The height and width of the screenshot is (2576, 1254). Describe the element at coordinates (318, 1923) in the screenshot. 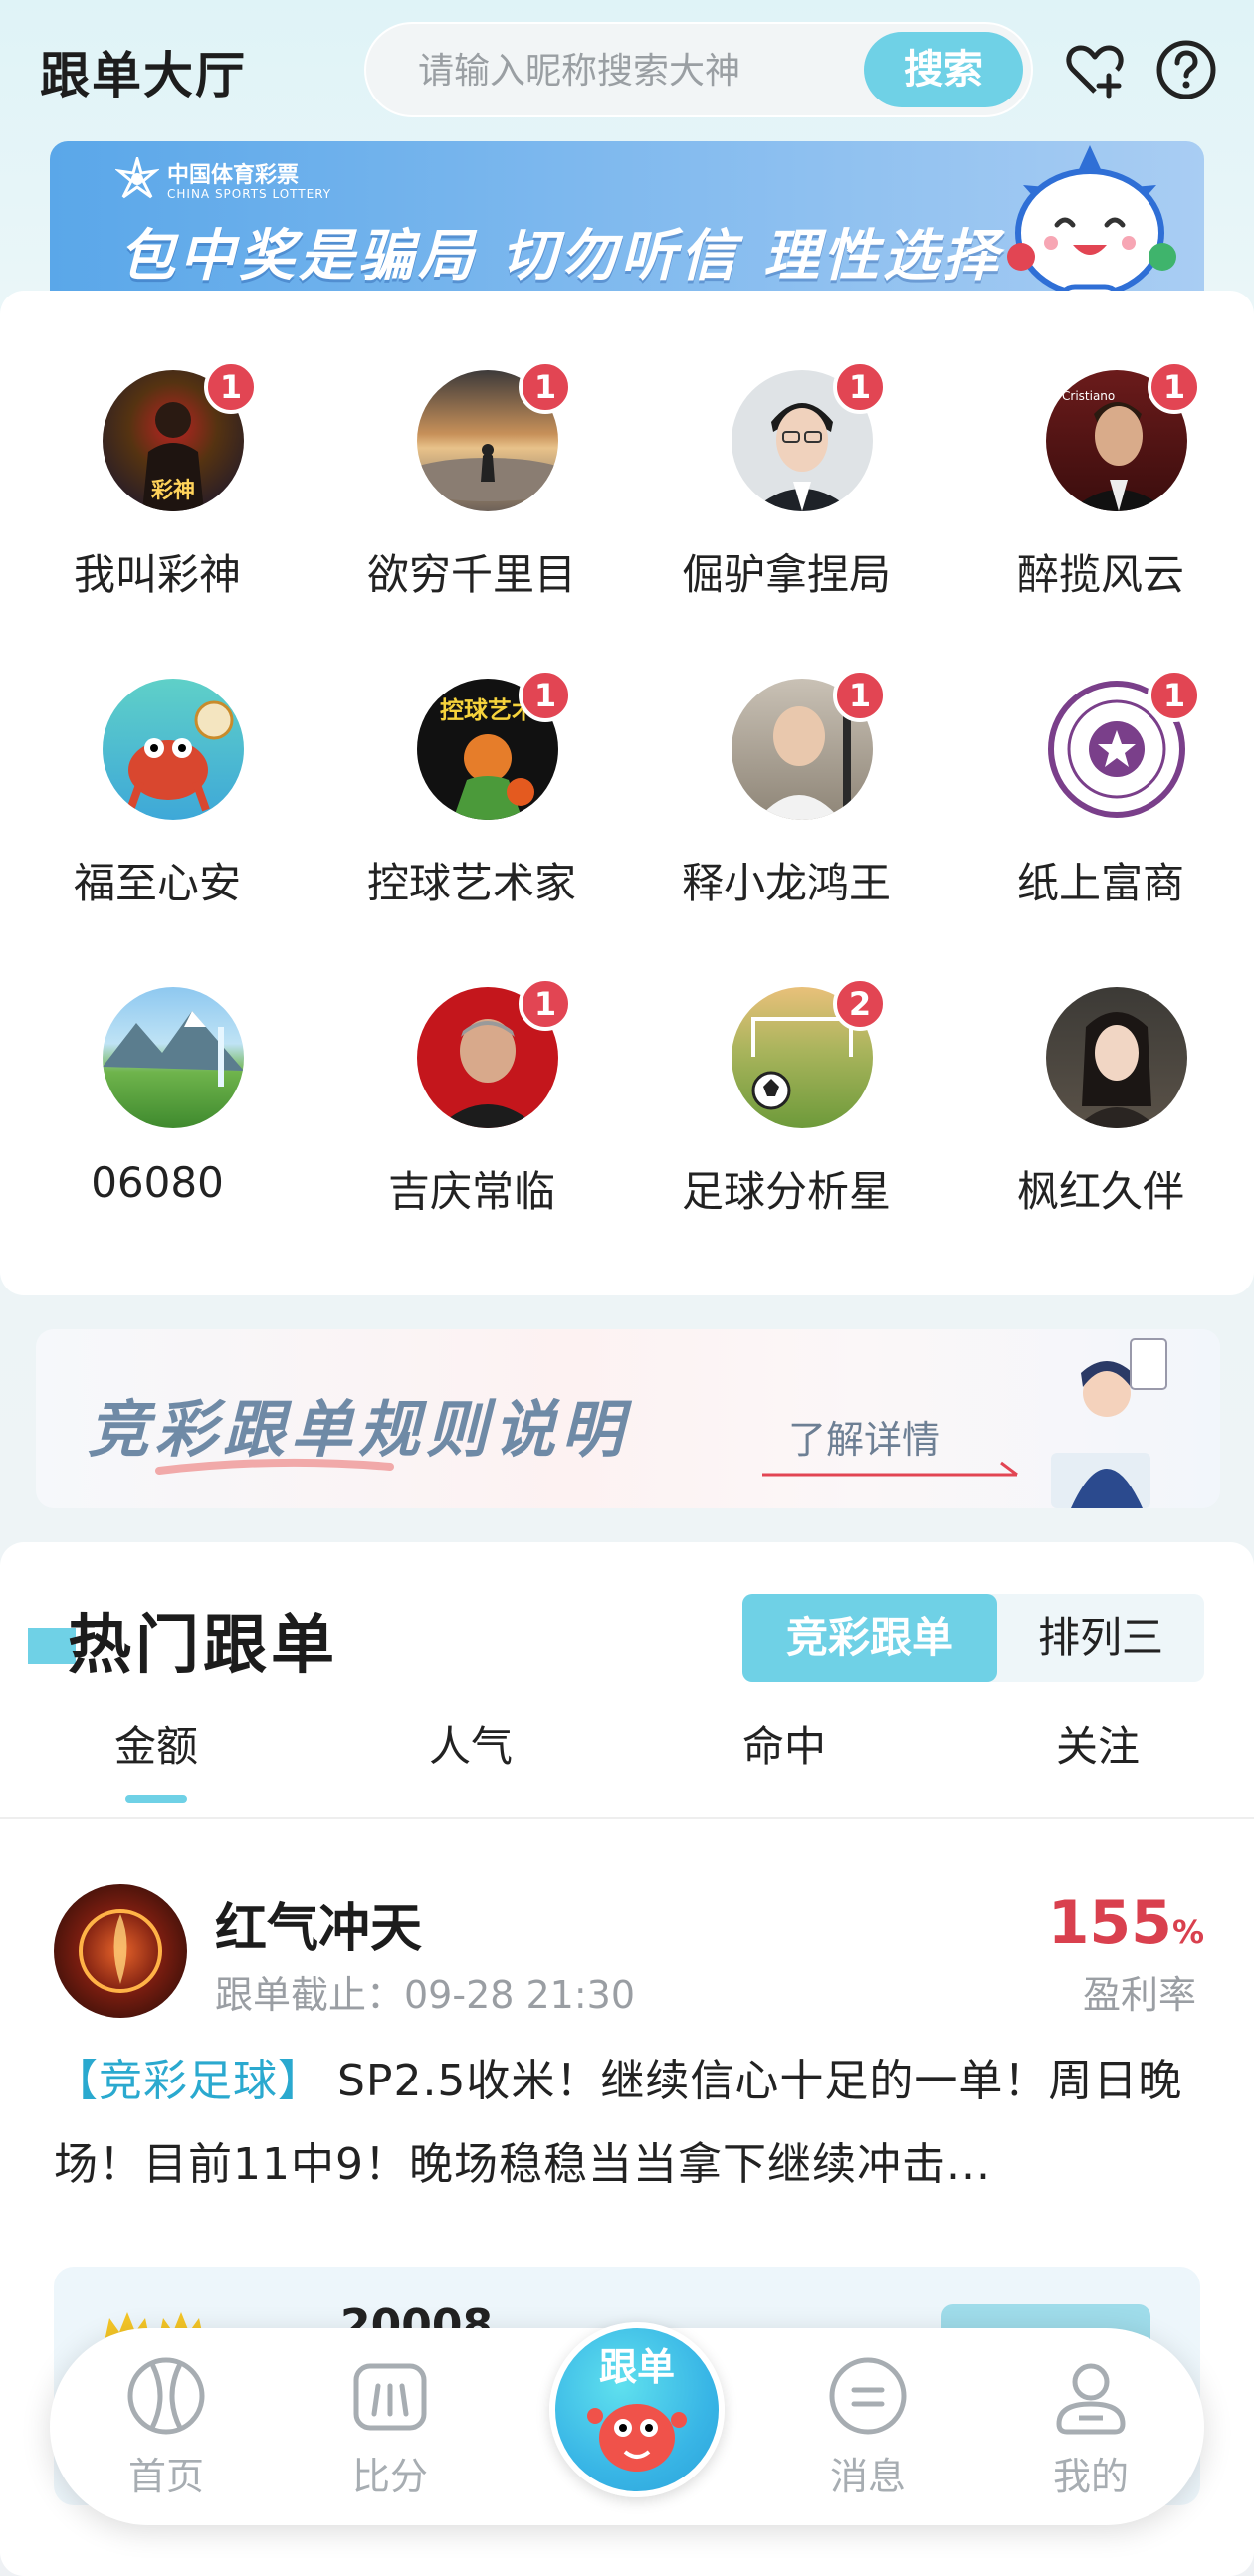

I see `post-username: 红气冲天` at that location.